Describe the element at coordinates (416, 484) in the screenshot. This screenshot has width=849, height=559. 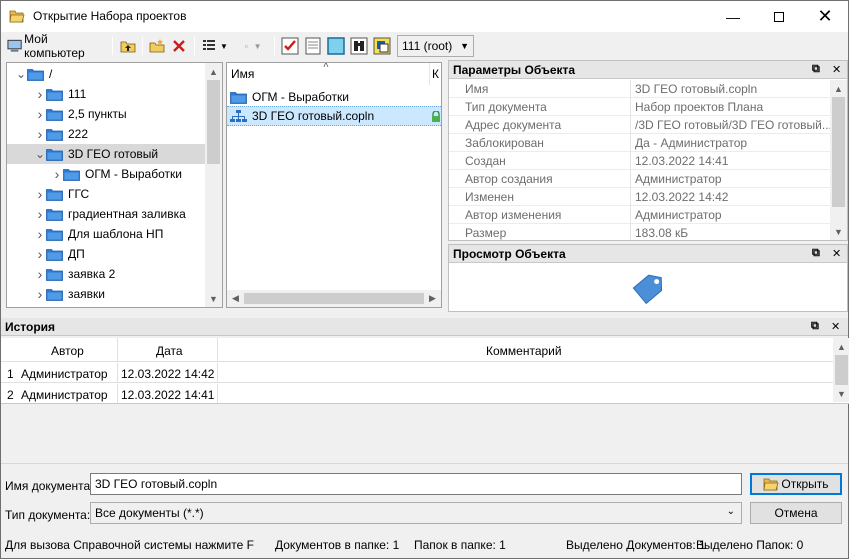
I see `doc-name-input: 3D ГЕО готовый.copln` at that location.